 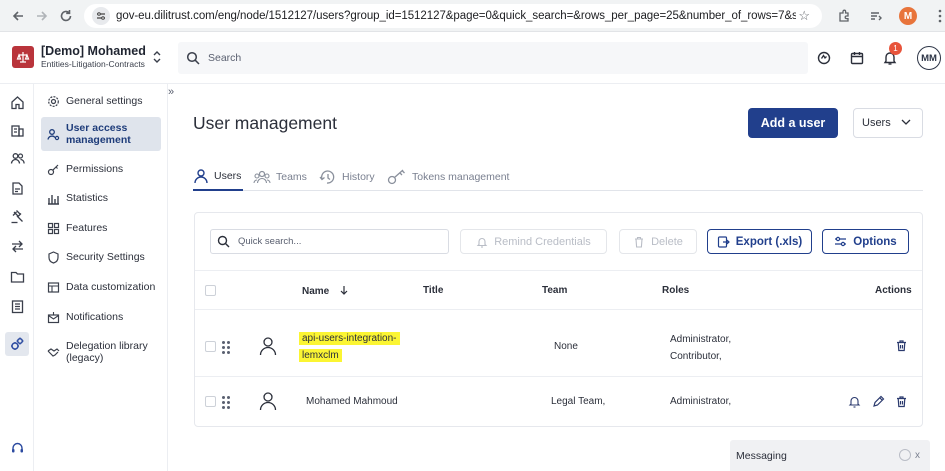 What do you see at coordinates (890, 56) in the screenshot?
I see `notifications-bell-icon: 1` at bounding box center [890, 56].